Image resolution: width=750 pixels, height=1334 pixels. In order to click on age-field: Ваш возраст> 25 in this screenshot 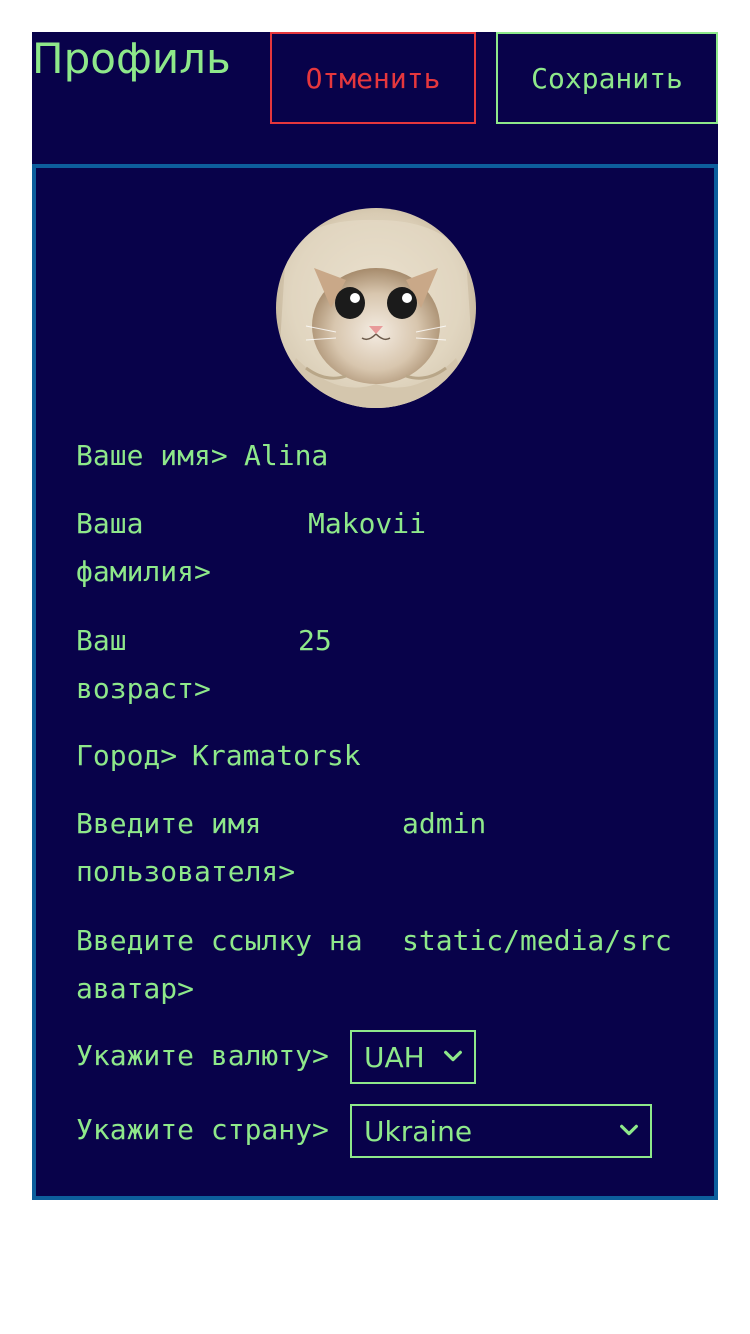, I will do `click(376, 665)`.